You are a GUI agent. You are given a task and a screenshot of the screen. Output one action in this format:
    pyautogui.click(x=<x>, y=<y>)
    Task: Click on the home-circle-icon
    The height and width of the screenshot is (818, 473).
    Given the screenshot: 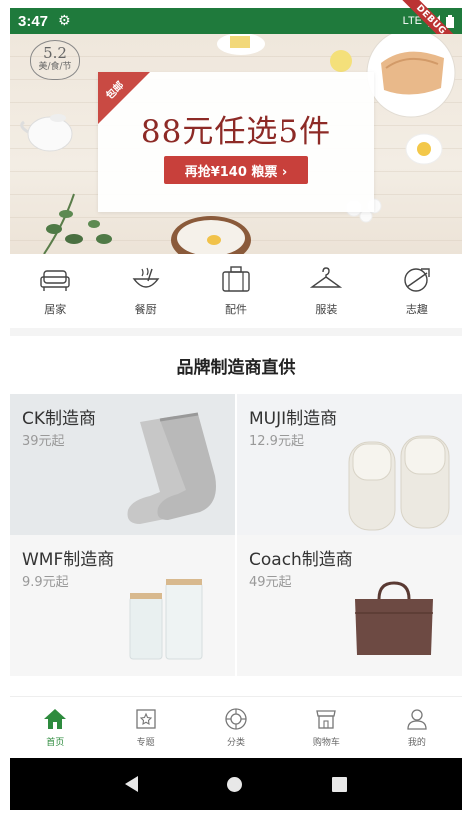 What is the action you would take?
    pyautogui.click(x=235, y=784)
    